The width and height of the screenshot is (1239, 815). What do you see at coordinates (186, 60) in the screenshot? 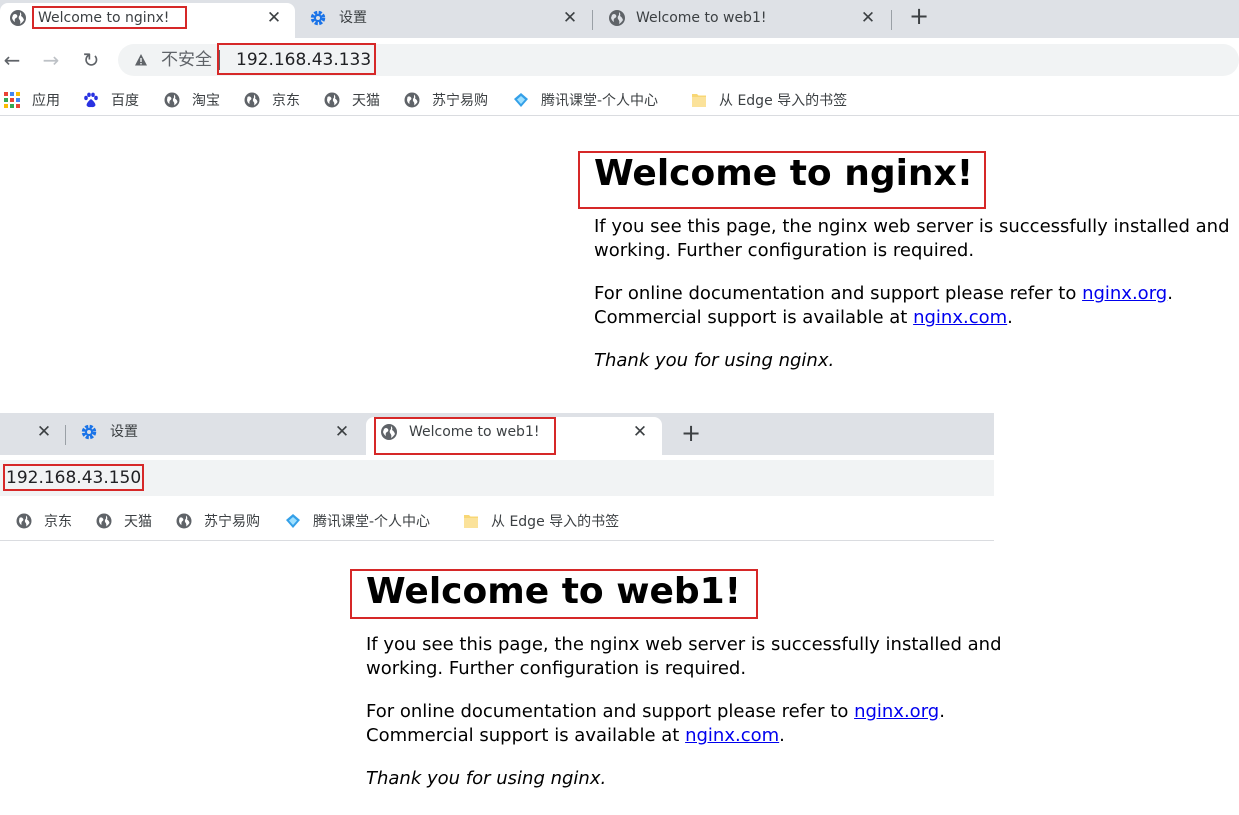
I see `security-status-label: 不安全` at bounding box center [186, 60].